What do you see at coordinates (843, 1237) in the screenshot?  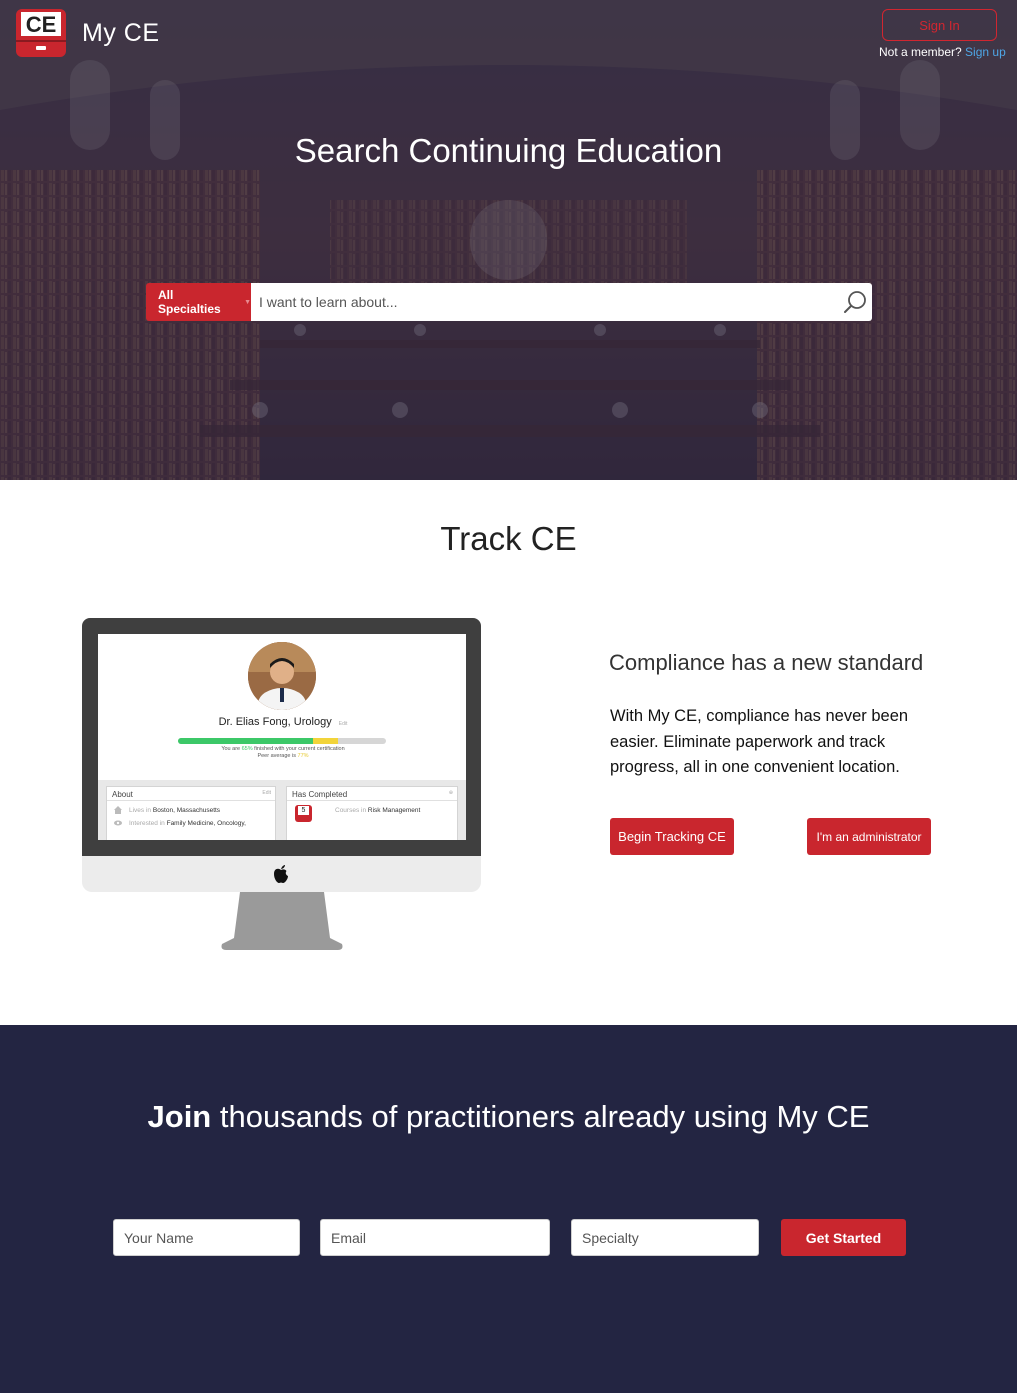 I see `get-started-button: Get Started` at bounding box center [843, 1237].